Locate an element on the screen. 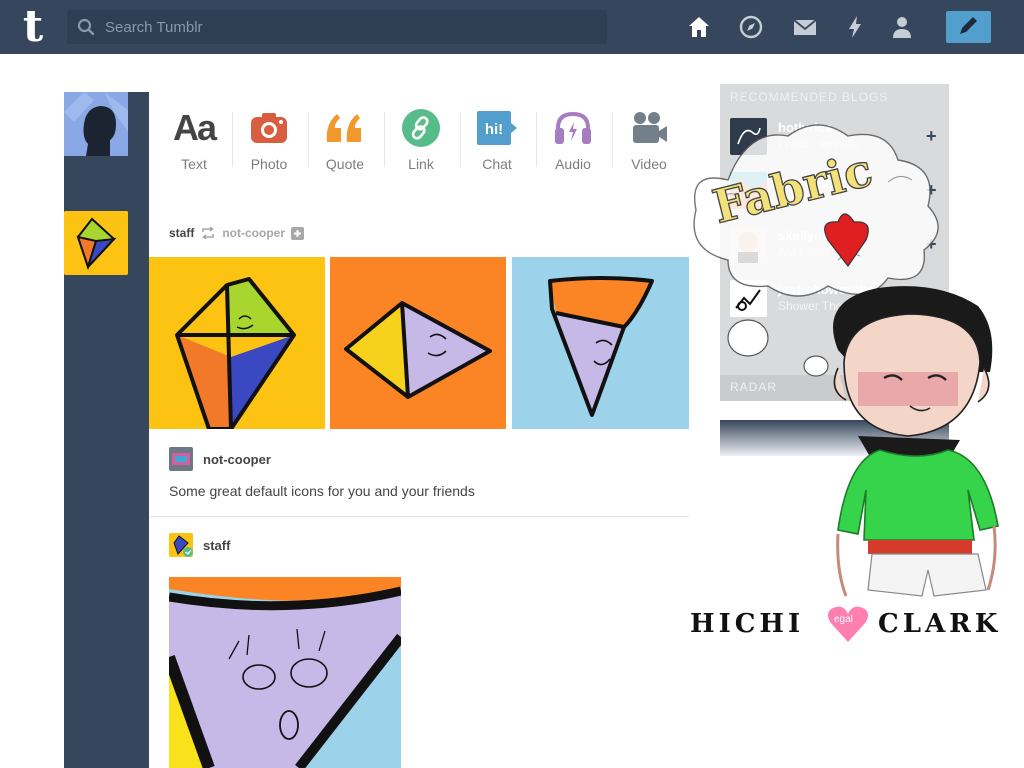 The height and width of the screenshot is (768, 1024). staff-mini-avatar is located at coordinates (181, 545).